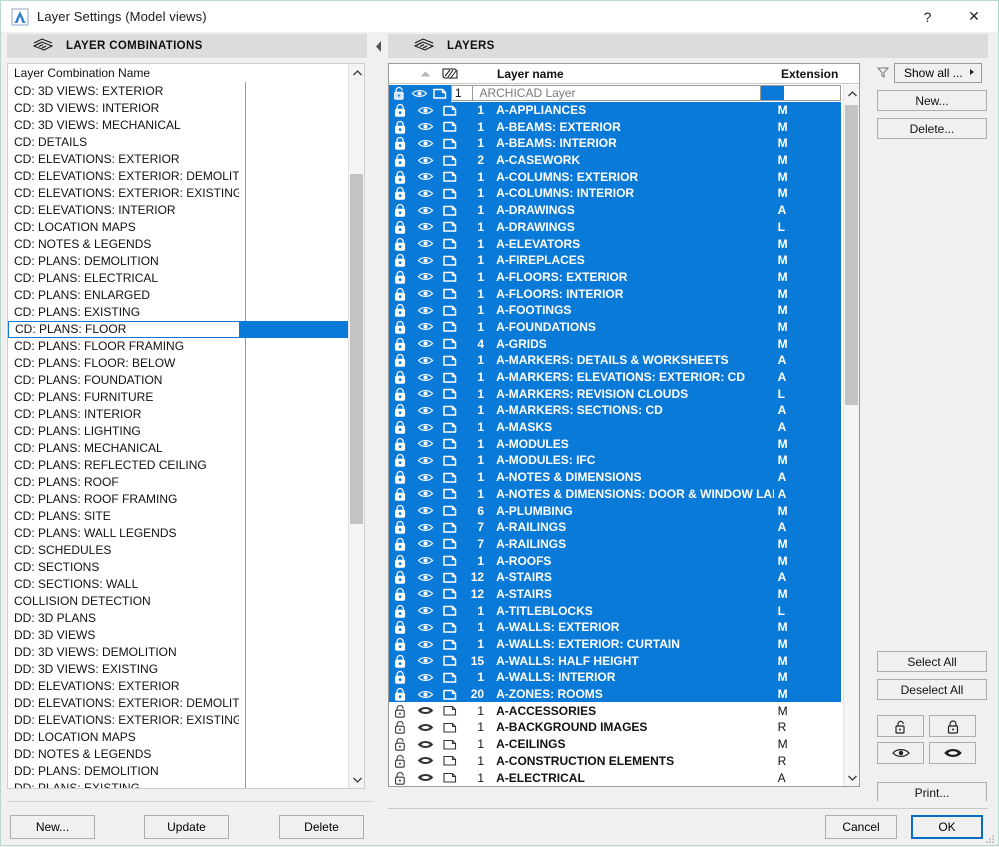  I want to click on layer-combination-row: CD: PLANS: REFLECTED CEILING, so click(178, 465).